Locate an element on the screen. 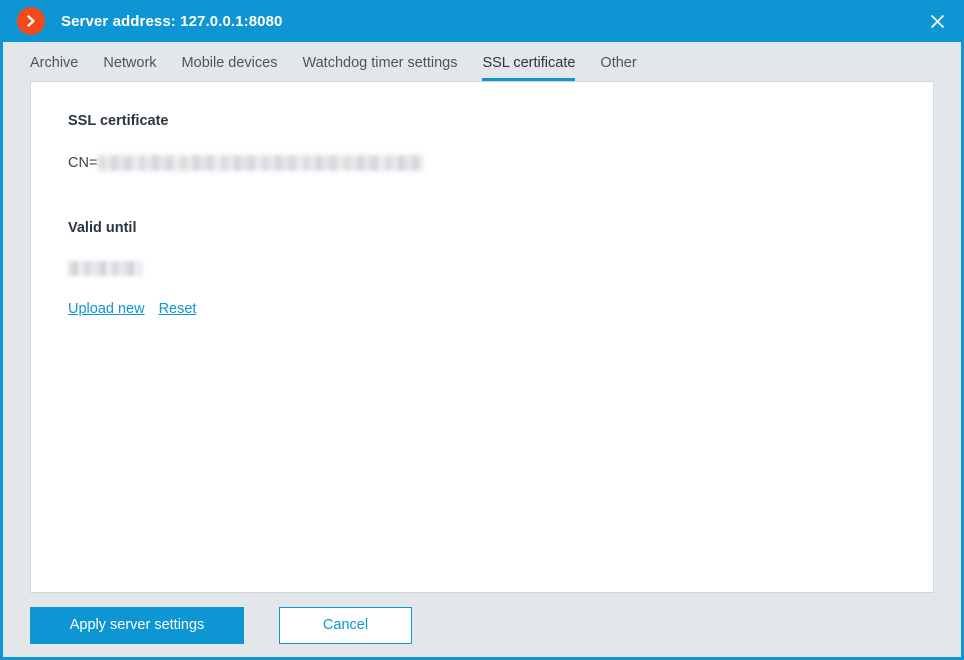 This screenshot has width=964, height=660. close-window-button is located at coordinates (937, 21).